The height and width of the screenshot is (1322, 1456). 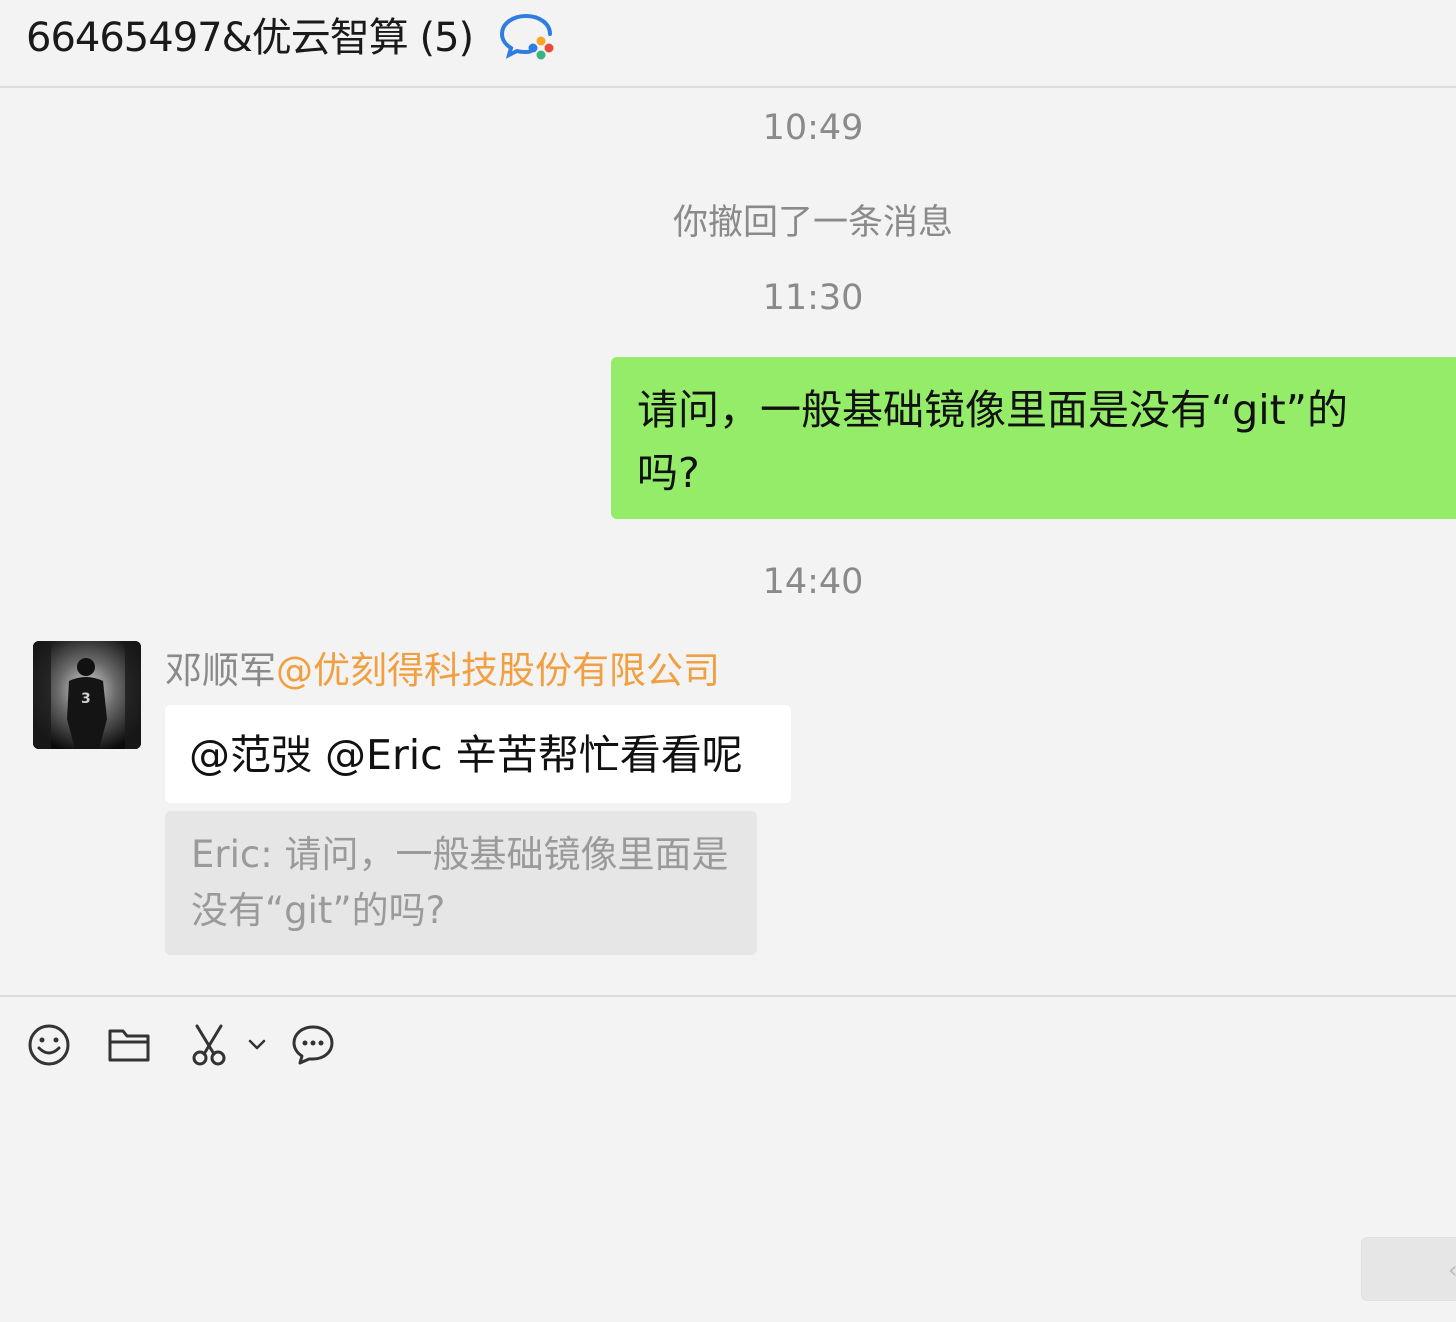 I want to click on chat-bubble-icon, so click(x=313, y=1045).